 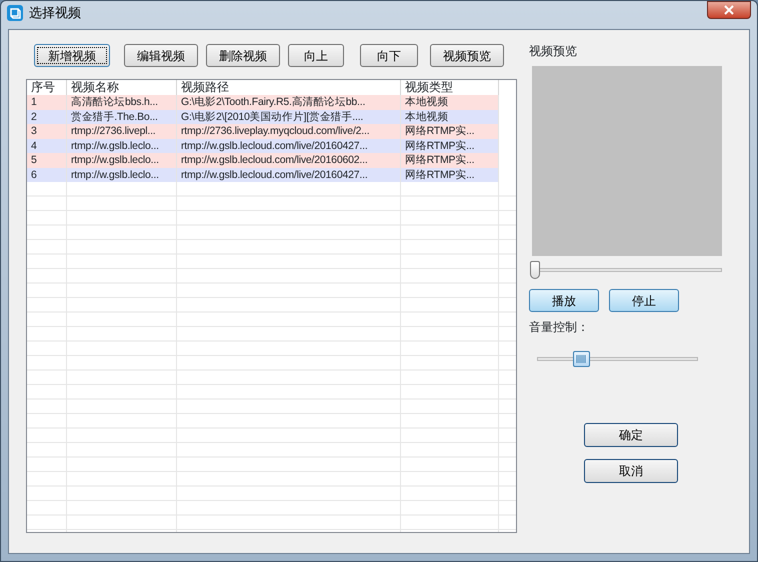 I want to click on toolbar-button: 向下, so click(x=389, y=55).